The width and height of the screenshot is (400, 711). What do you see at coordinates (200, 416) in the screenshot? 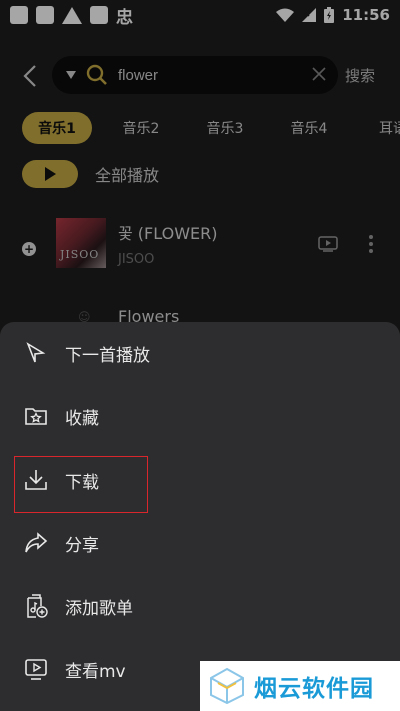
I see `menu-item-favorite: 收藏` at bounding box center [200, 416].